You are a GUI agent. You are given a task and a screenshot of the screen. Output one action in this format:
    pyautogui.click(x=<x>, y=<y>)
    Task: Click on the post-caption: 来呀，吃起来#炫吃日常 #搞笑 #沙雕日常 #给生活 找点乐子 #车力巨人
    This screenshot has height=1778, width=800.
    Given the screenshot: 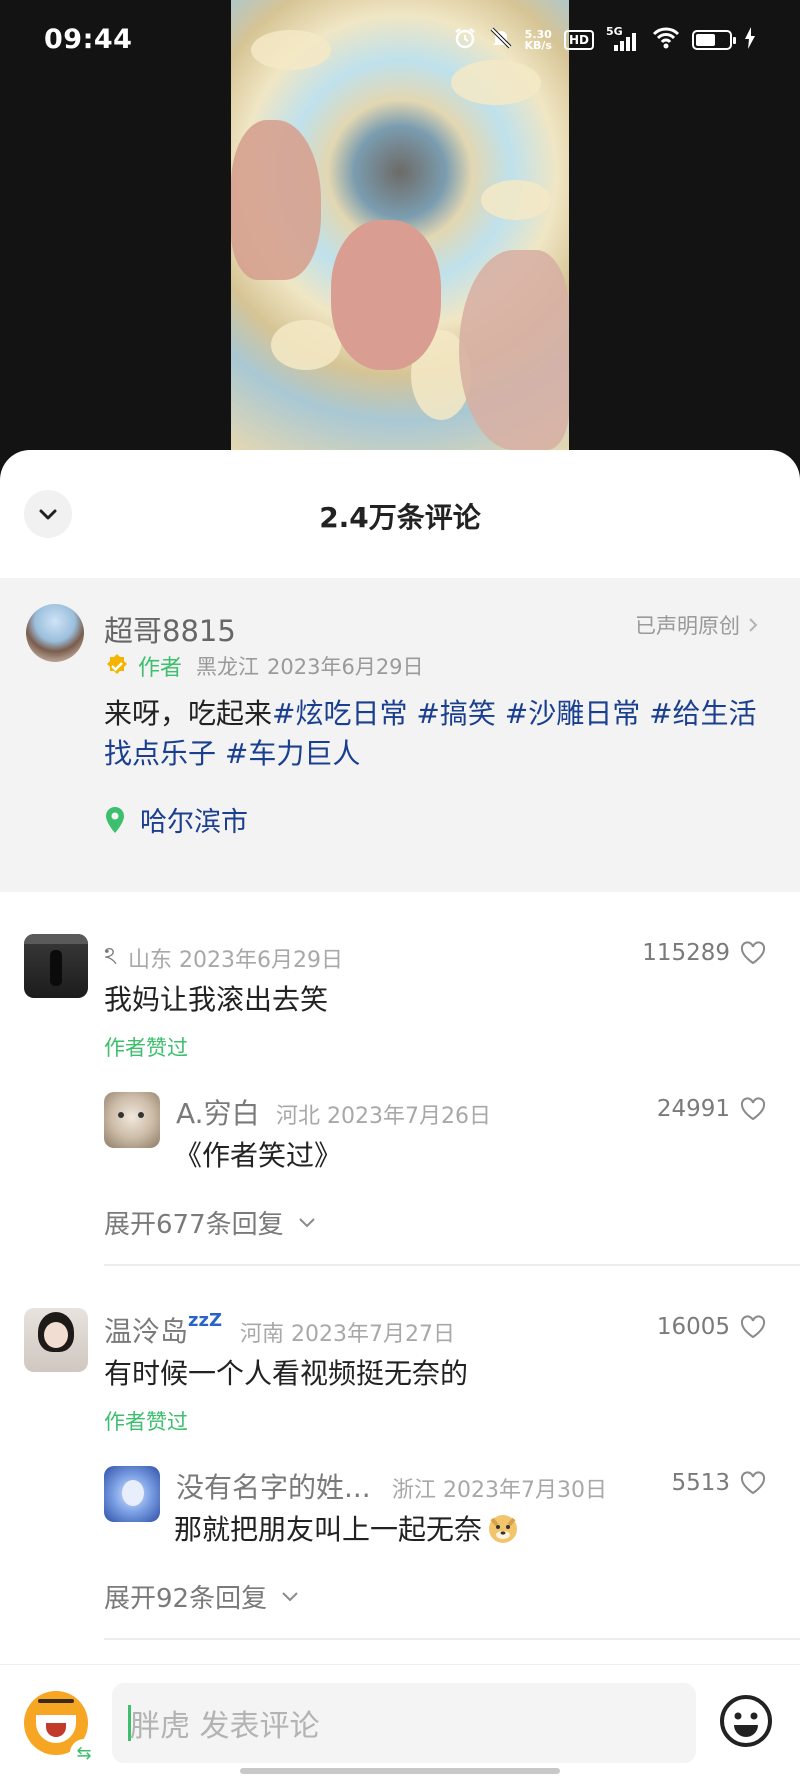 What is the action you would take?
    pyautogui.click(x=430, y=733)
    